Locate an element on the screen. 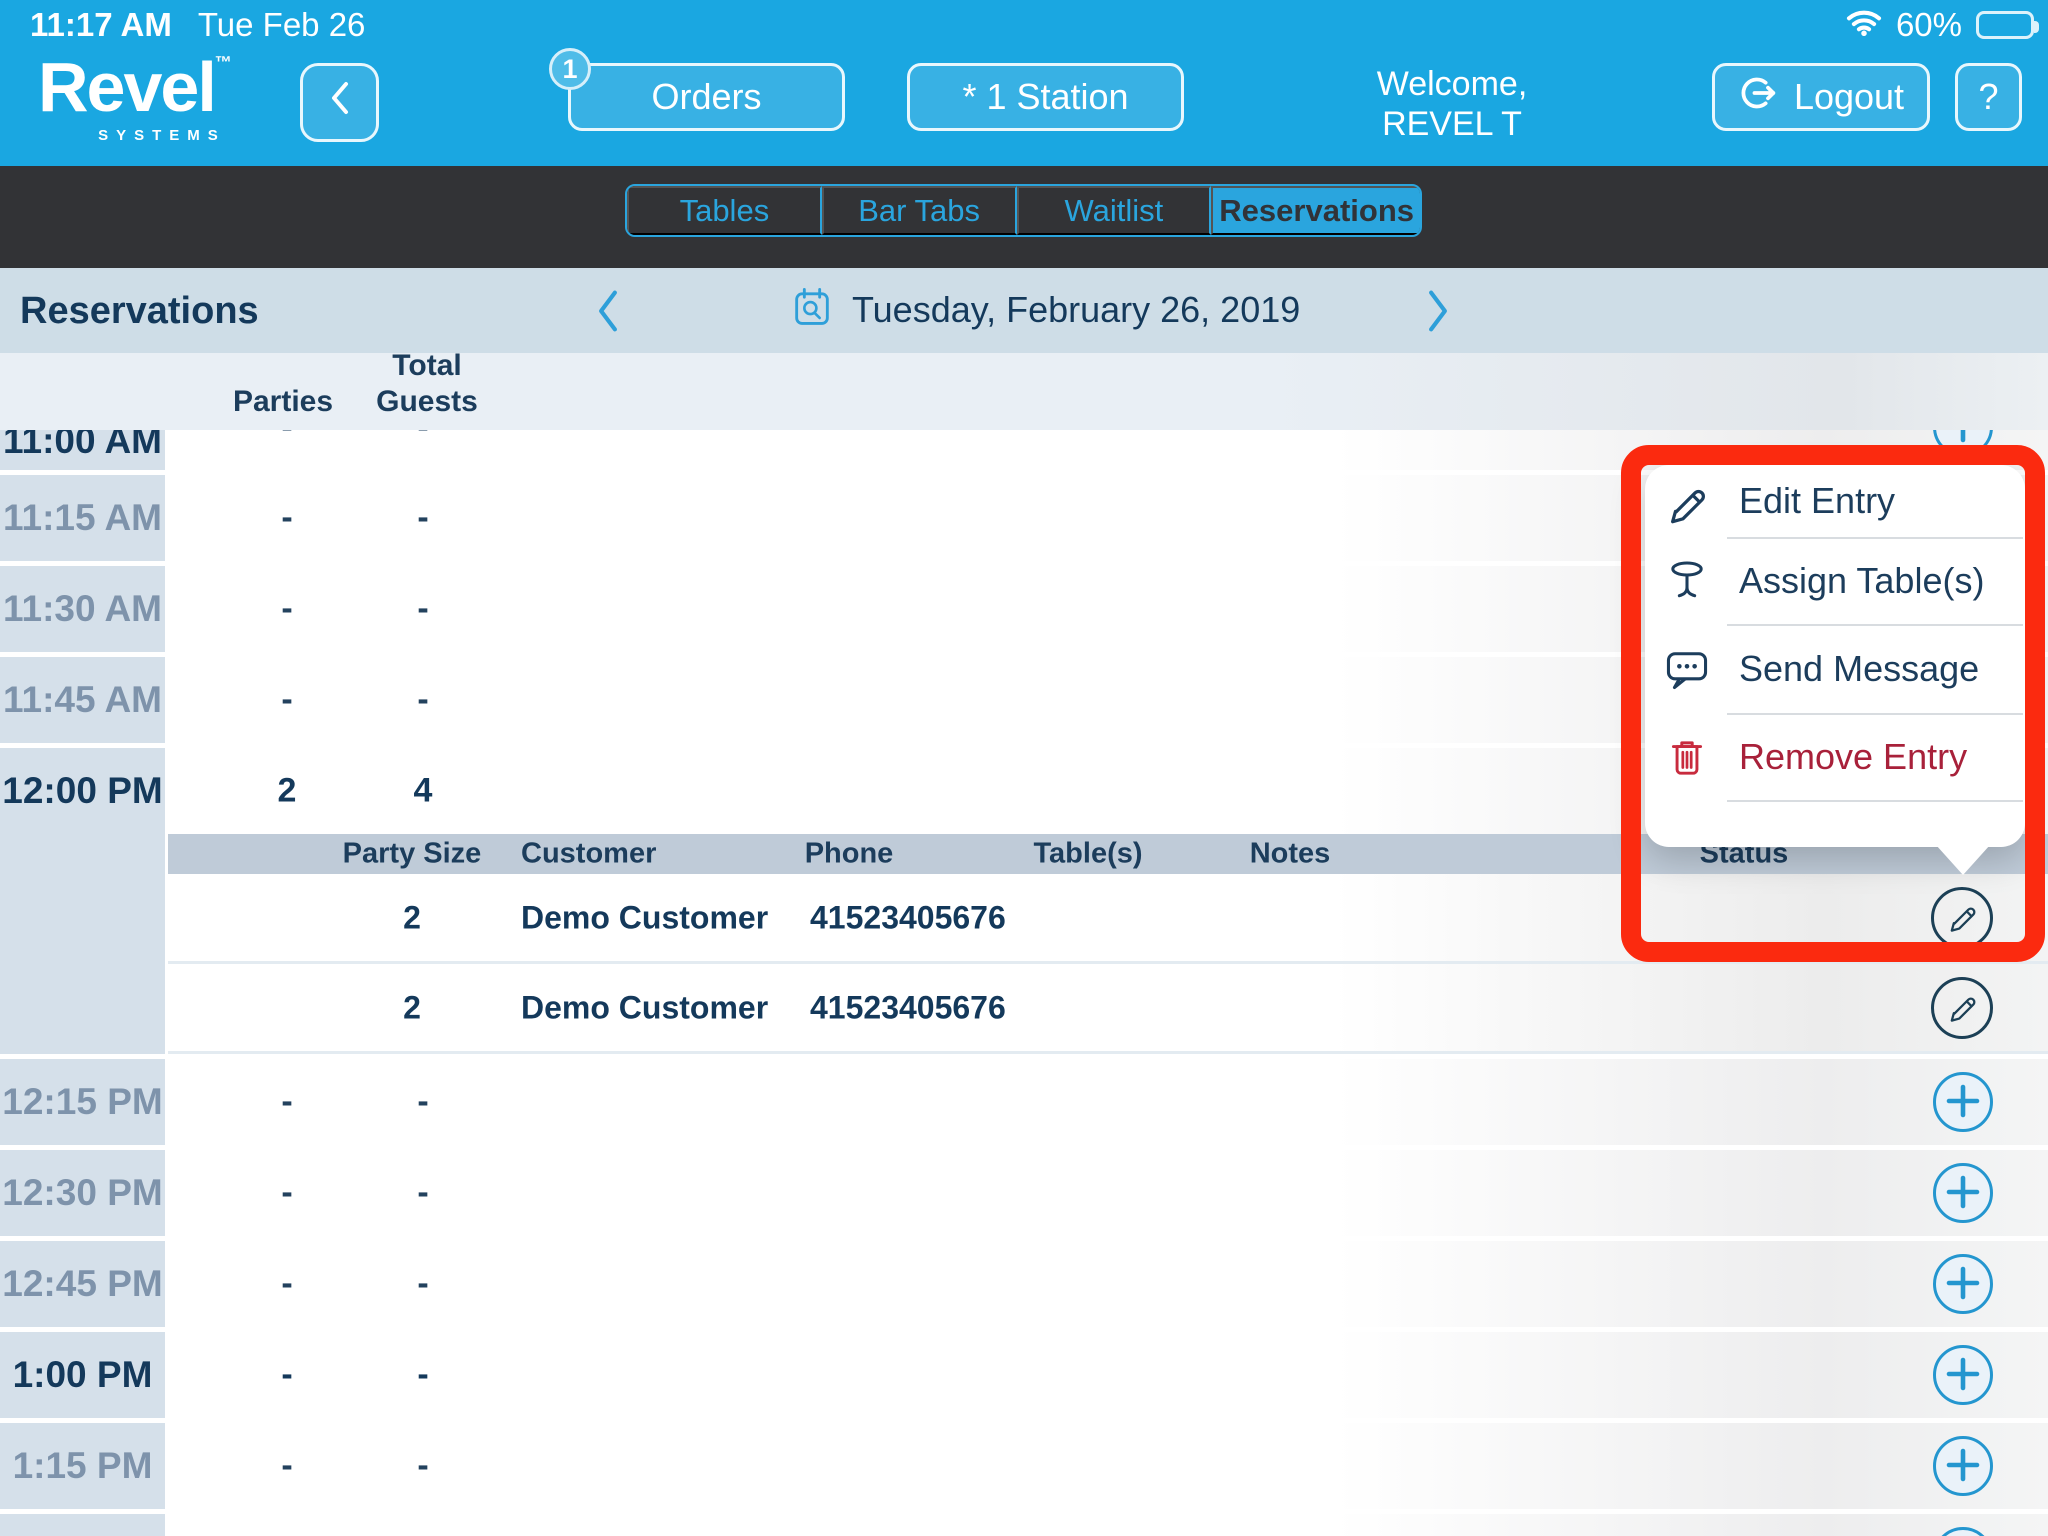 Image resolution: width=2048 pixels, height=1536 pixels. time-label: 12:30 PM is located at coordinates (82, 1192).